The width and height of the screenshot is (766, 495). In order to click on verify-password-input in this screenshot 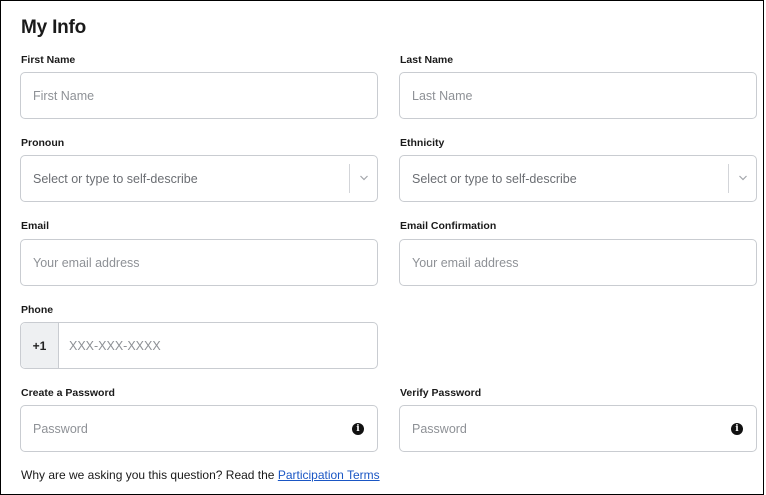, I will do `click(578, 428)`.